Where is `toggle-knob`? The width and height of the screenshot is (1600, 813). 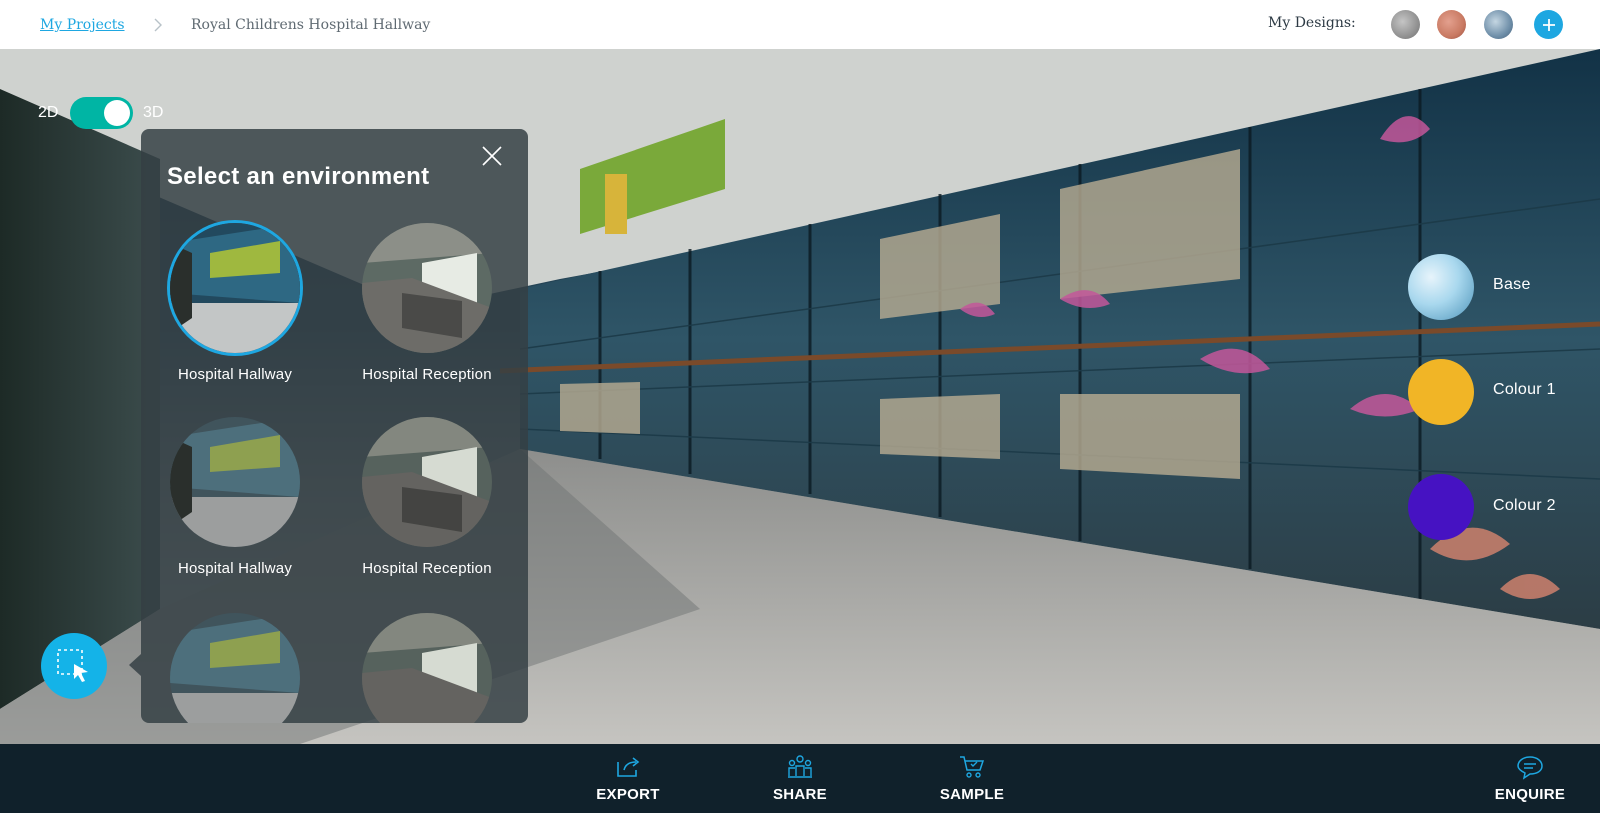 toggle-knob is located at coordinates (117, 113).